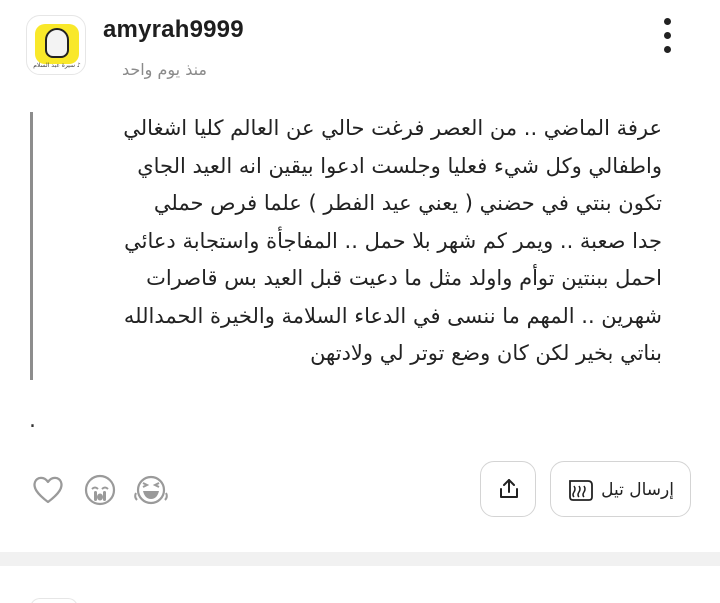 This screenshot has height=603, width=720. I want to click on post-timestamp: منذ يوم واحد, so click(164, 69).